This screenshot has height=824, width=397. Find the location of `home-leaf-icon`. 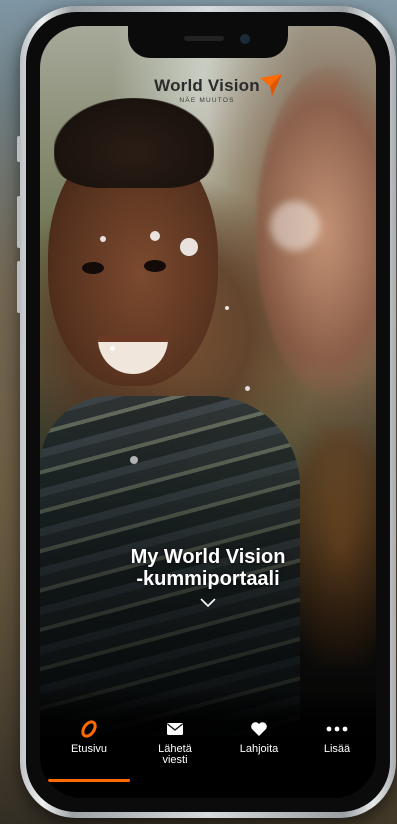

home-leaf-icon is located at coordinates (89, 729).